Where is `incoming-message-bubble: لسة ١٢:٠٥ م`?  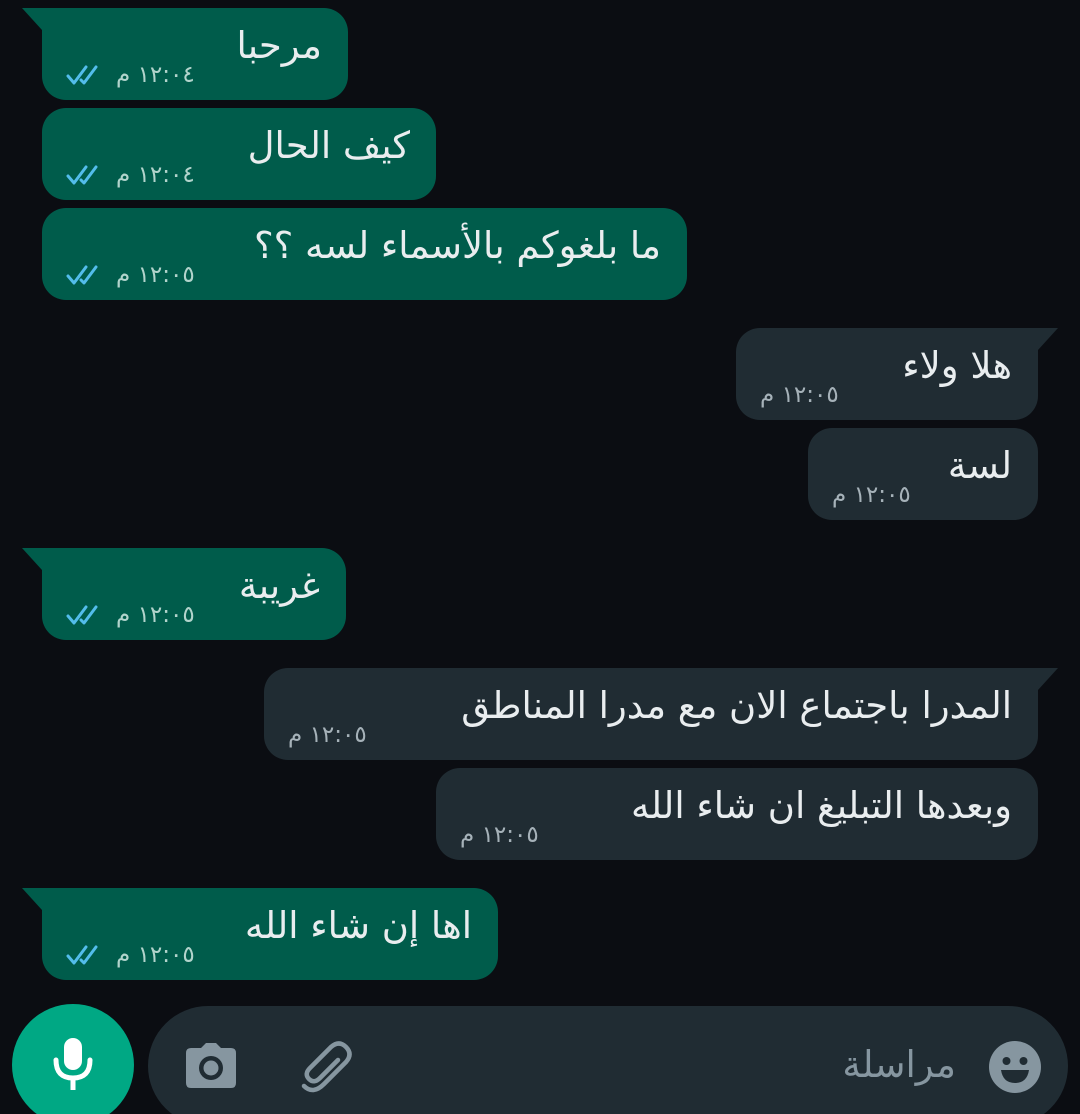 incoming-message-bubble: لسة ١٢:٠٥ م is located at coordinates (923, 474).